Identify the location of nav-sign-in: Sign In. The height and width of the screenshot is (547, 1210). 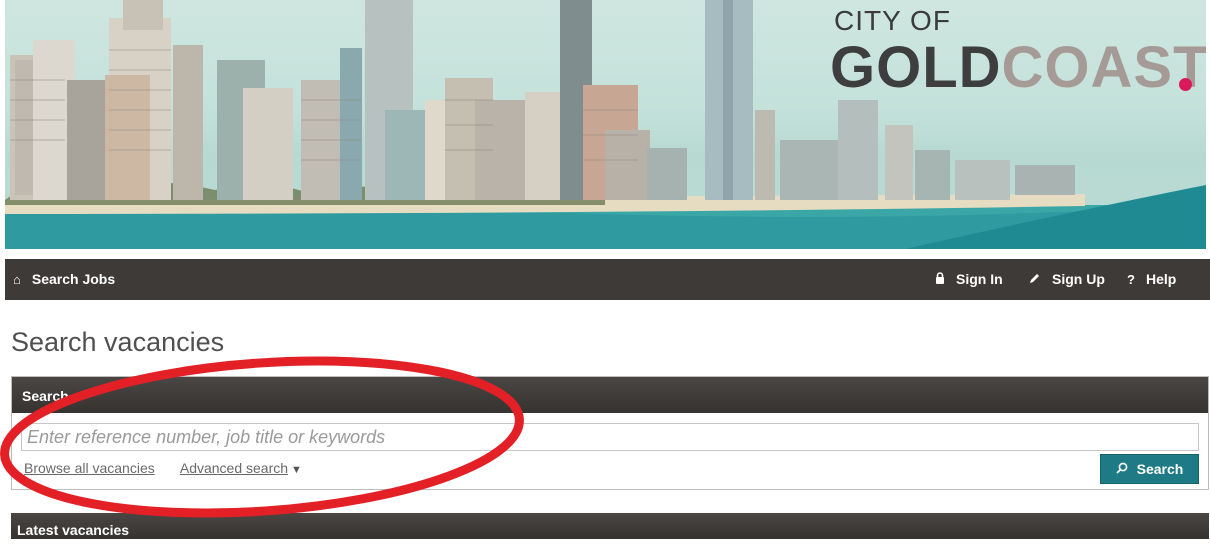
(969, 279).